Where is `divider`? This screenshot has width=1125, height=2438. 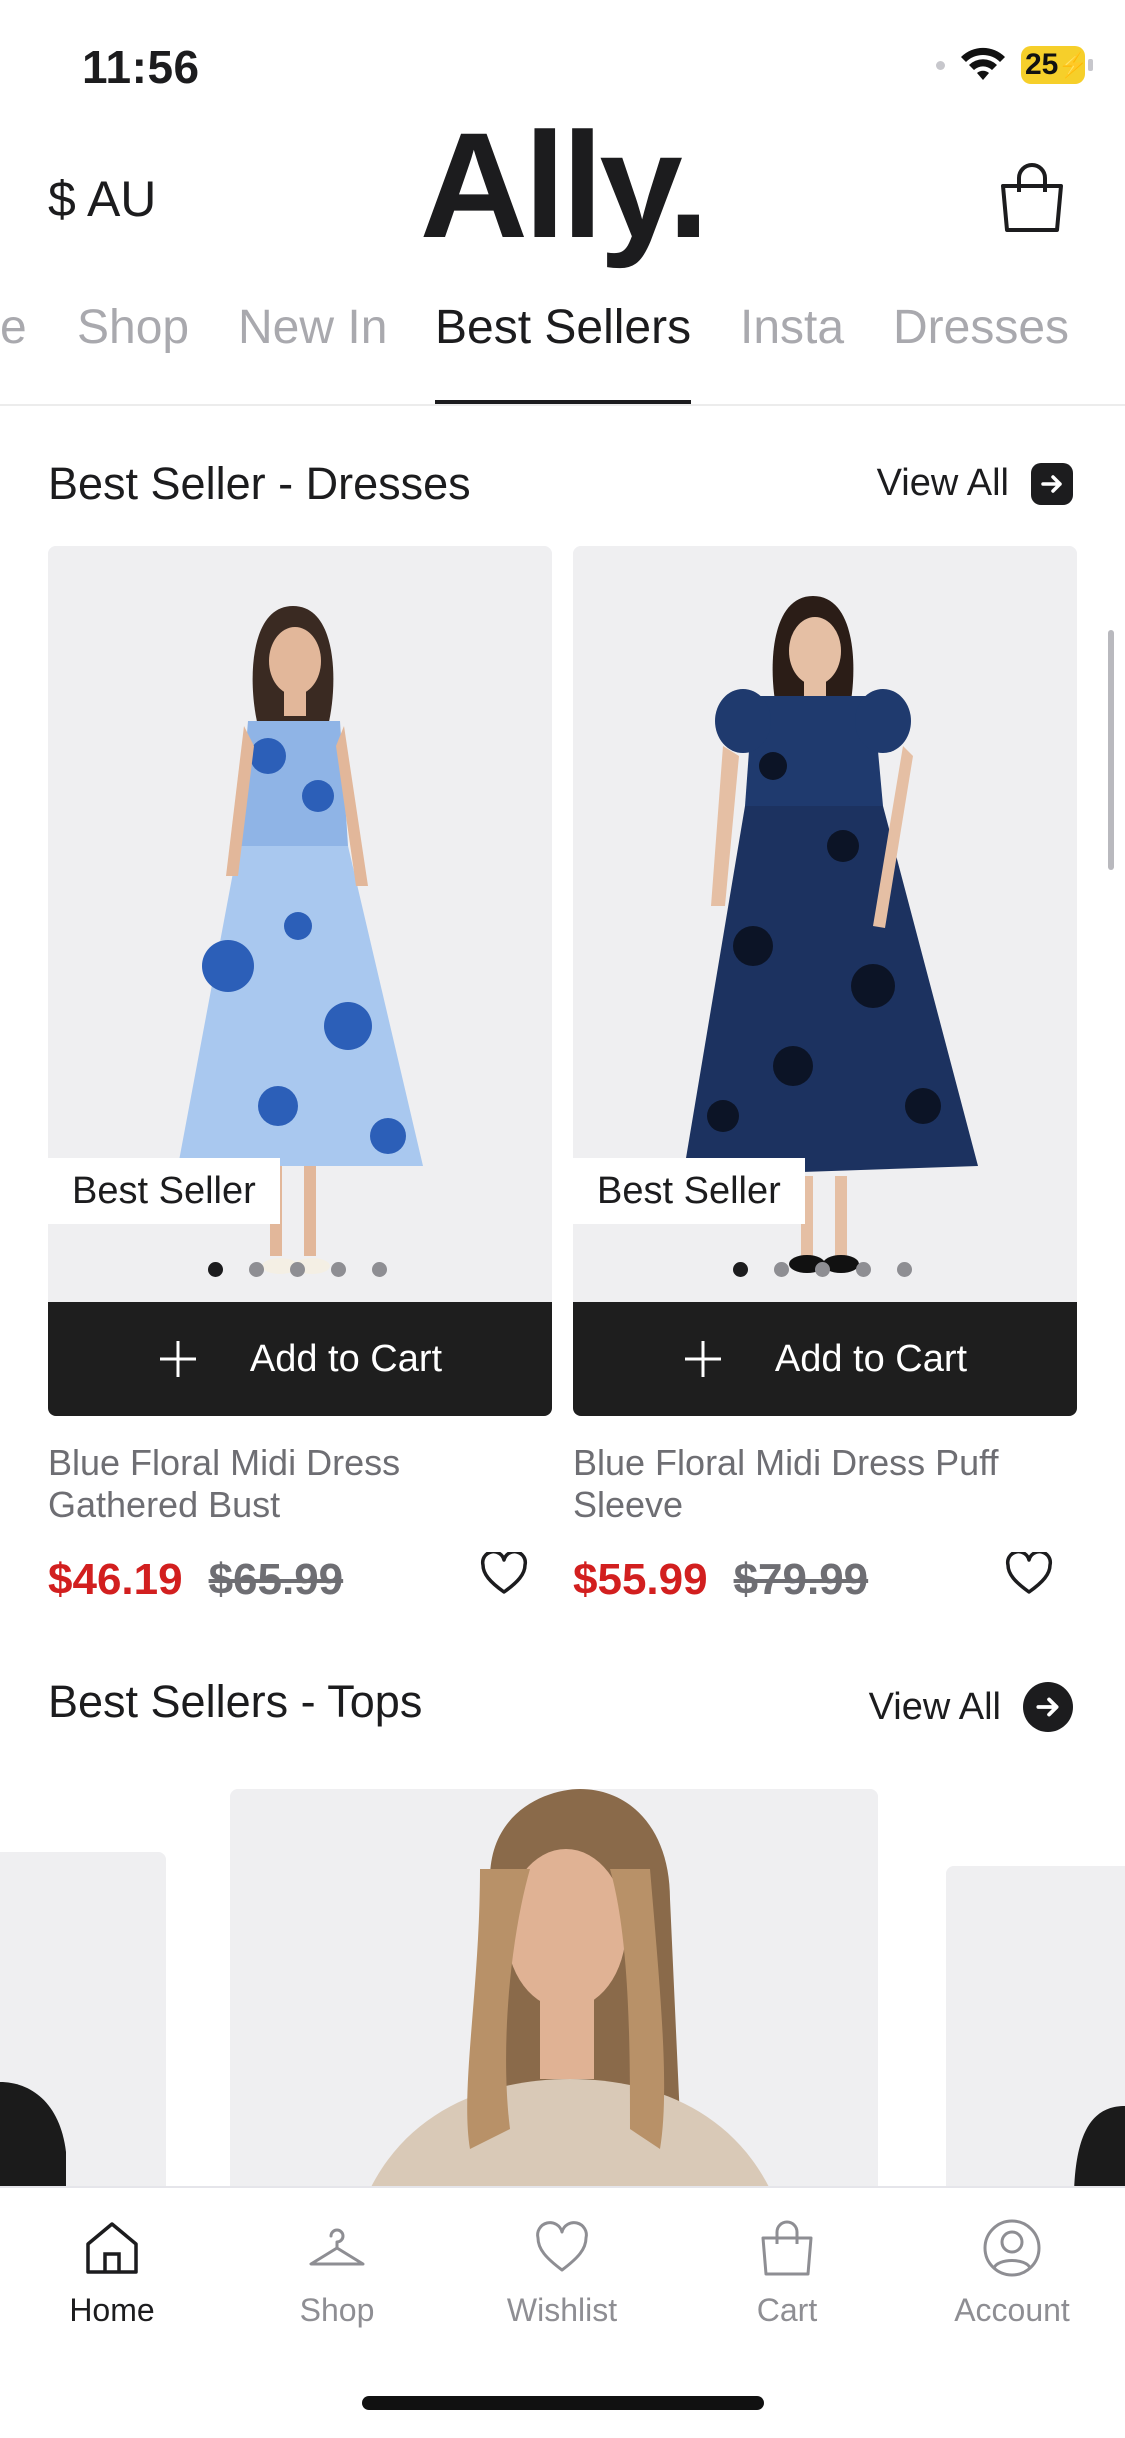
divider is located at coordinates (562, 405).